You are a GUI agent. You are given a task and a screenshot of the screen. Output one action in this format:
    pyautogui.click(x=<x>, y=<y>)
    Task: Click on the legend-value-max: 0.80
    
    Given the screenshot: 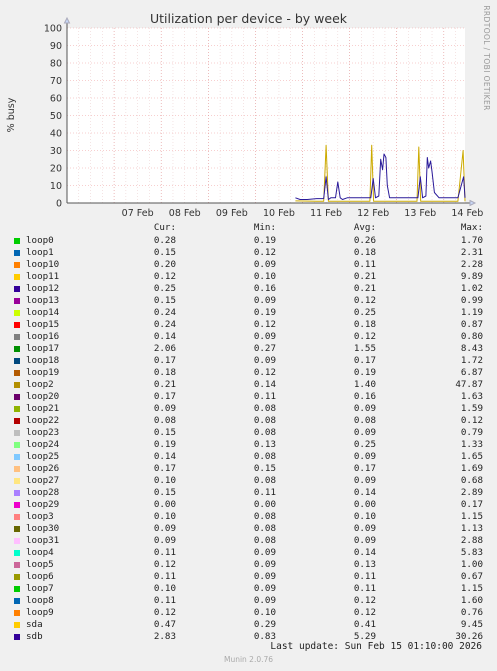 What is the action you would take?
    pyautogui.click(x=471, y=336)
    